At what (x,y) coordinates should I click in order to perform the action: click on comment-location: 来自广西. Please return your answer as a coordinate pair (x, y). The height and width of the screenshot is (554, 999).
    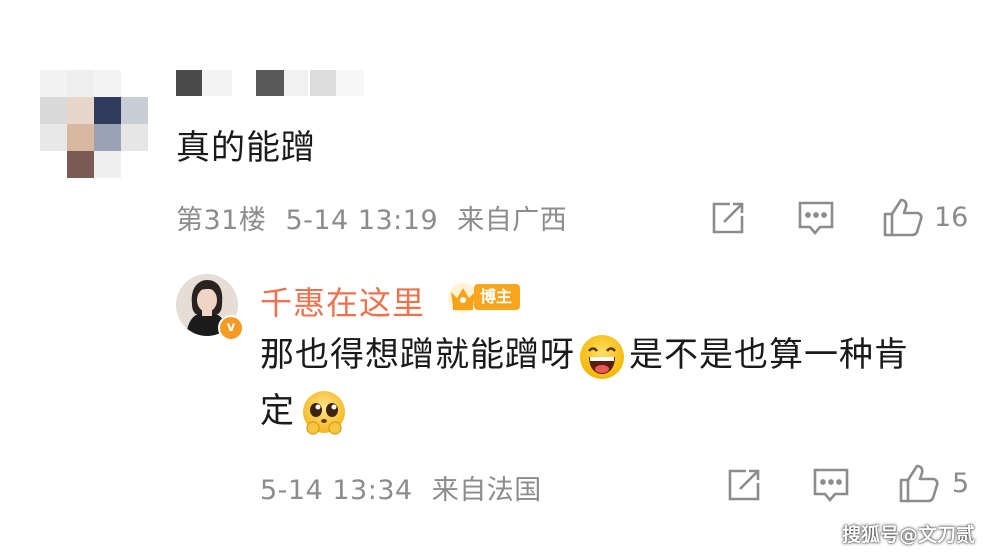
    Looking at the image, I should click on (512, 220).